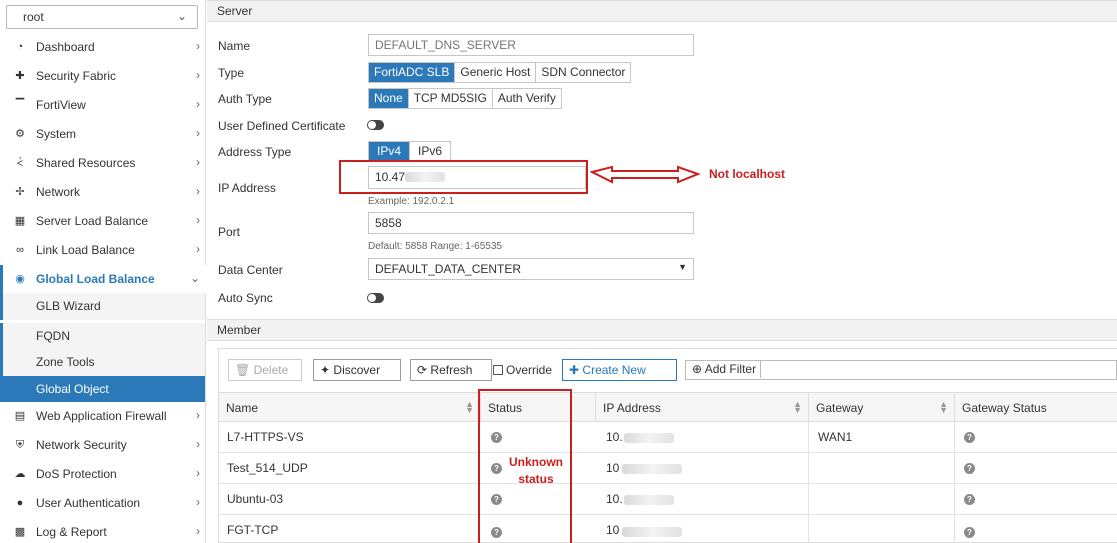 The image size is (1117, 543). What do you see at coordinates (20, 416) in the screenshot?
I see `waf-icon: ▤` at bounding box center [20, 416].